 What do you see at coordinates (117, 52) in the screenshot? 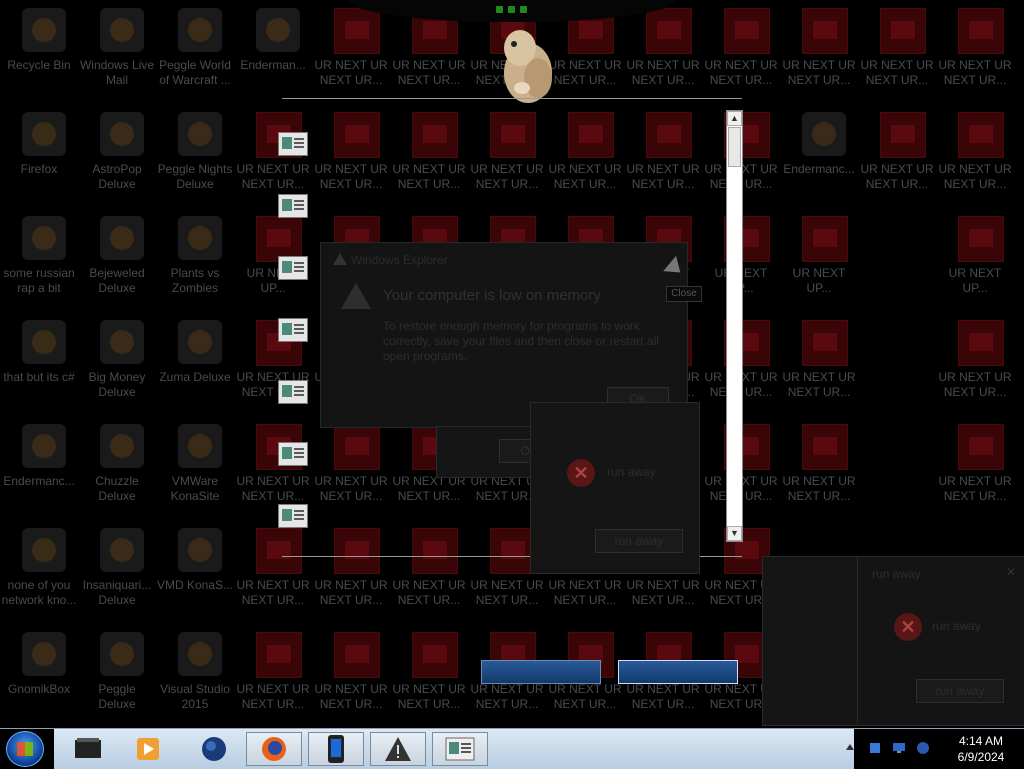
I see `desktop-icon: Windows Live Mail` at bounding box center [117, 52].